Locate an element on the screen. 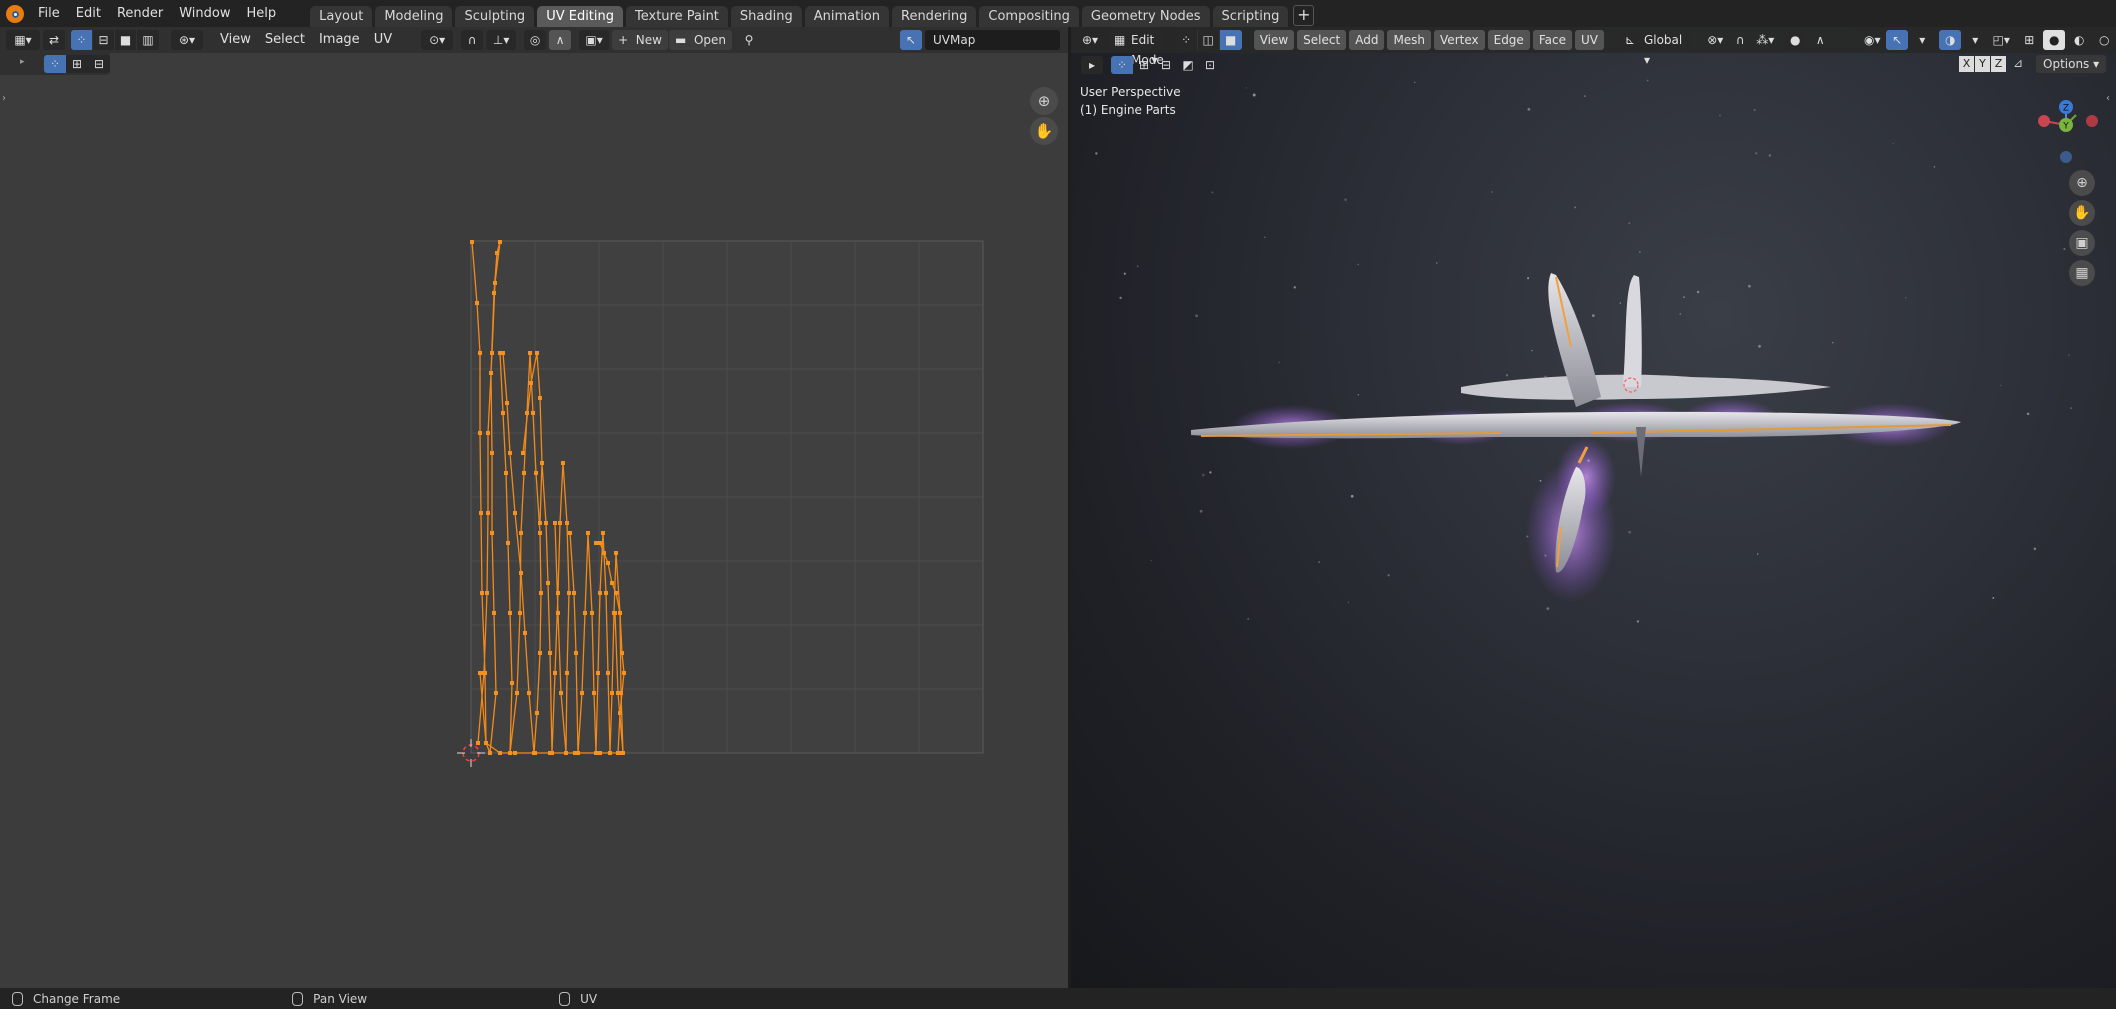  wireframe-shading-icon: ⊞ is located at coordinates (2029, 40).